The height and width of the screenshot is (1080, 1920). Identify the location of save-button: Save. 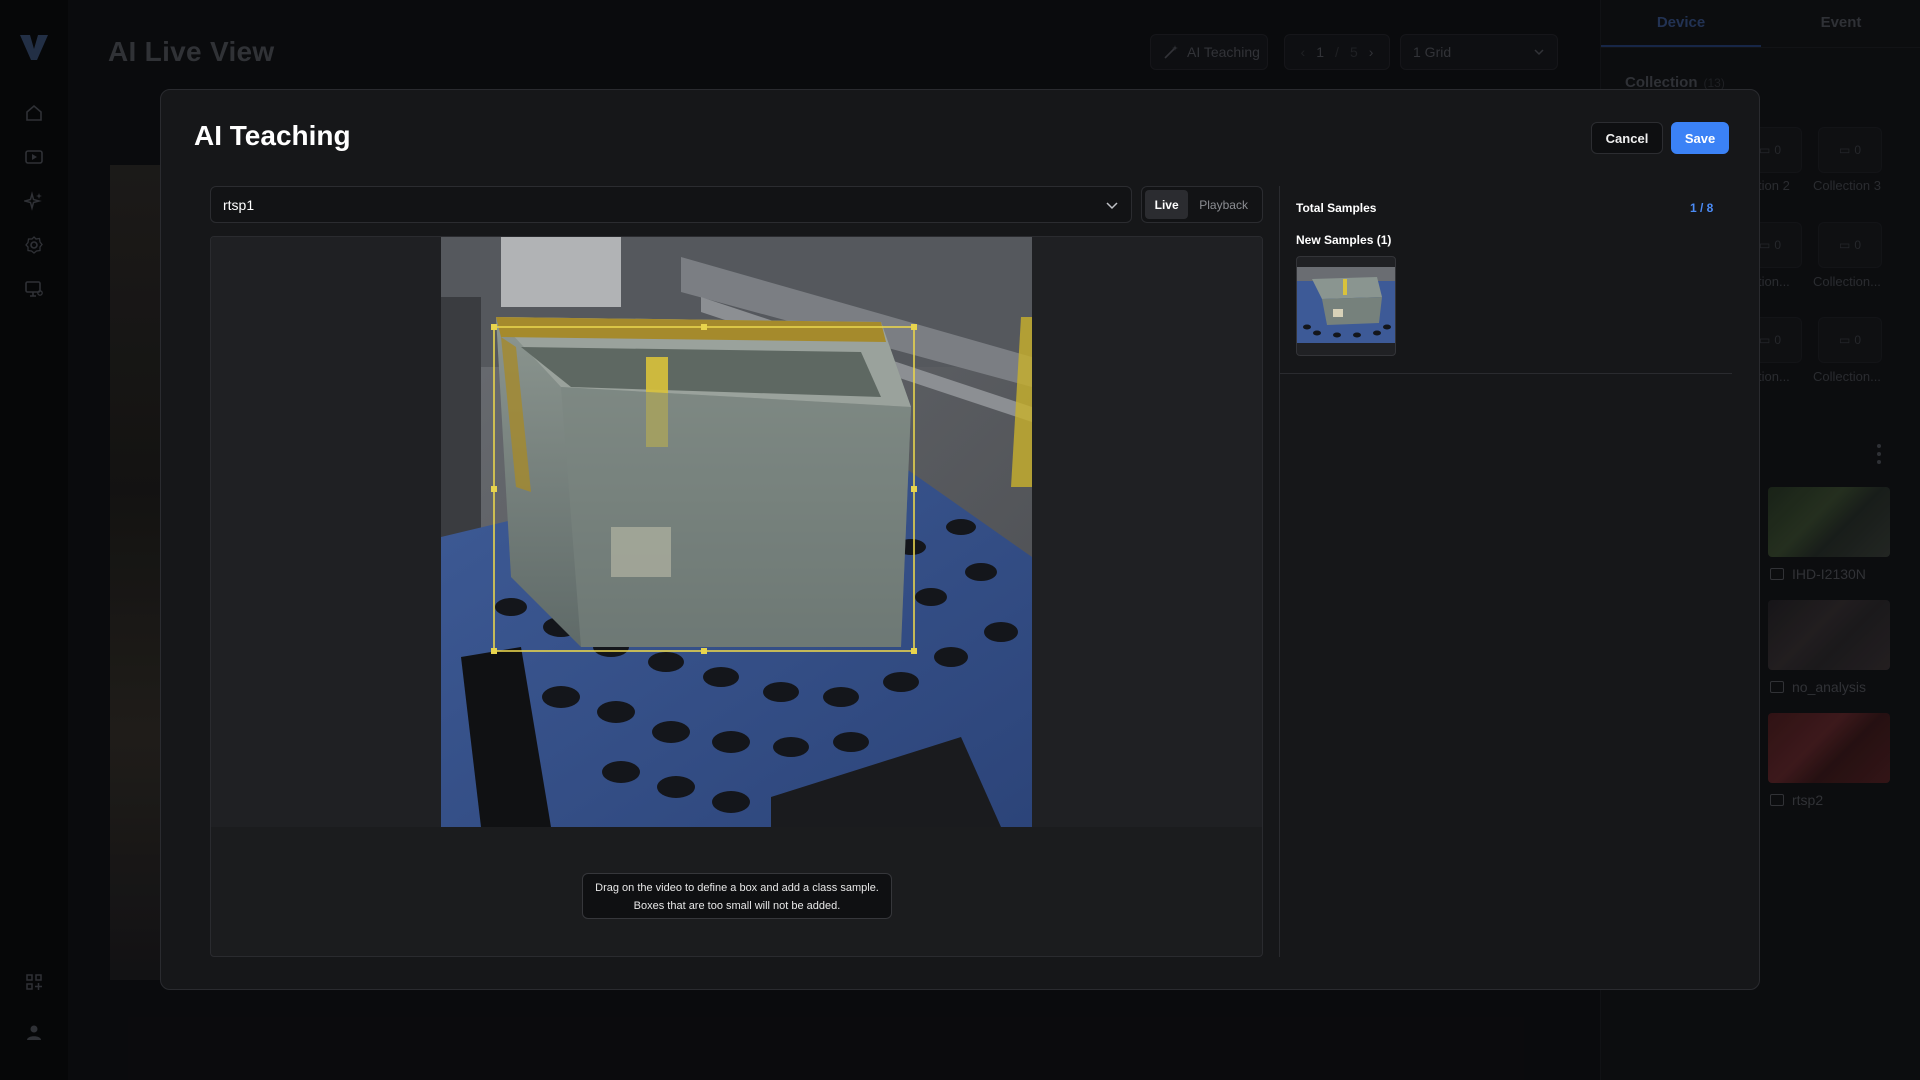
(1700, 138).